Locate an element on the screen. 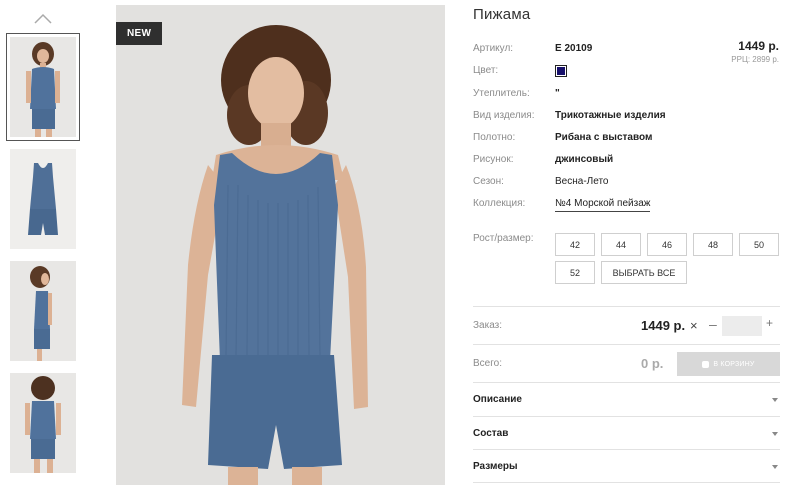 Image resolution: width=800 pixels, height=485 pixels. size-button-48: 48 is located at coordinates (713, 244).